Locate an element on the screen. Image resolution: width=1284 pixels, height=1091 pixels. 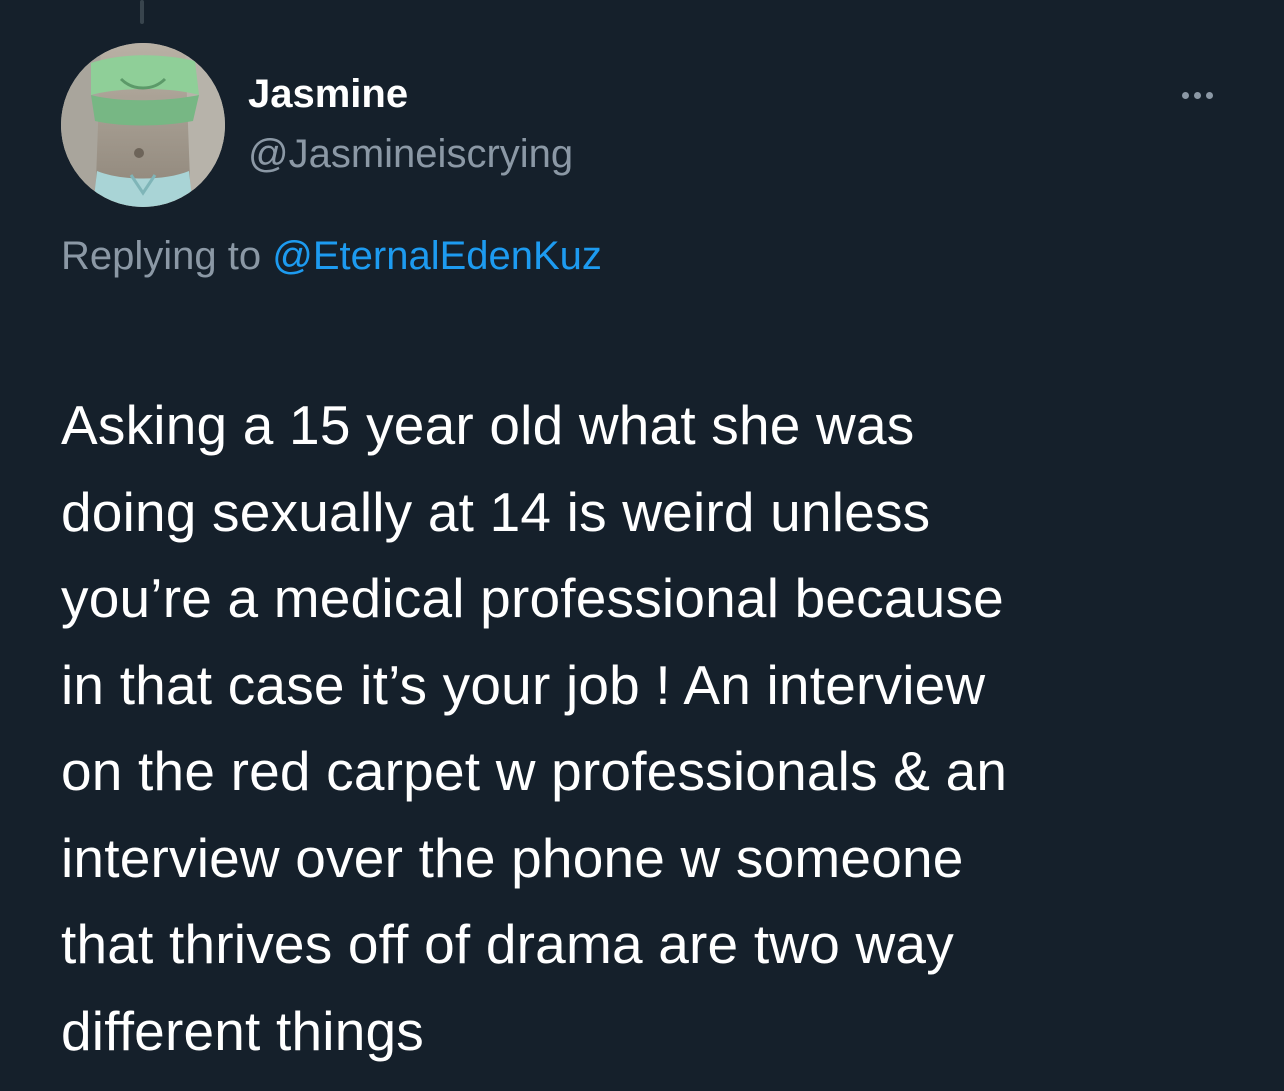
tweet-text-line: Asking a 15 year old what she was is located at coordinates (488, 425).